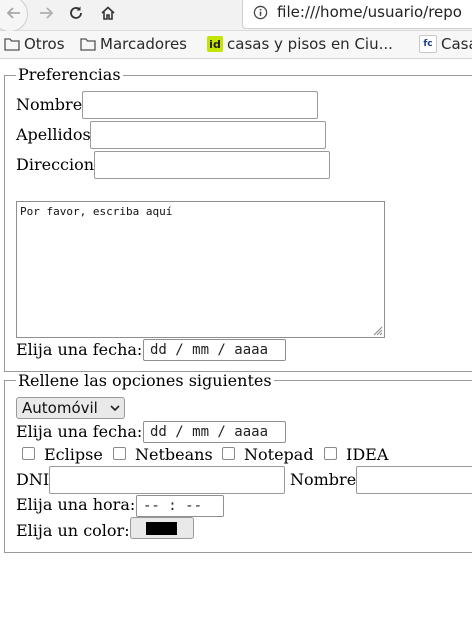 This screenshot has width=472, height=620. I want to click on home-button, so click(108, 13).